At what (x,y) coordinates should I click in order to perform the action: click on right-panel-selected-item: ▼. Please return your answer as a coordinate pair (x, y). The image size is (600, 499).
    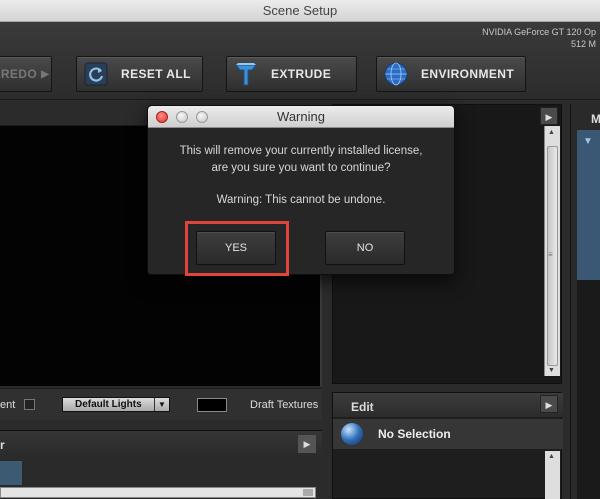
    Looking at the image, I should click on (588, 205).